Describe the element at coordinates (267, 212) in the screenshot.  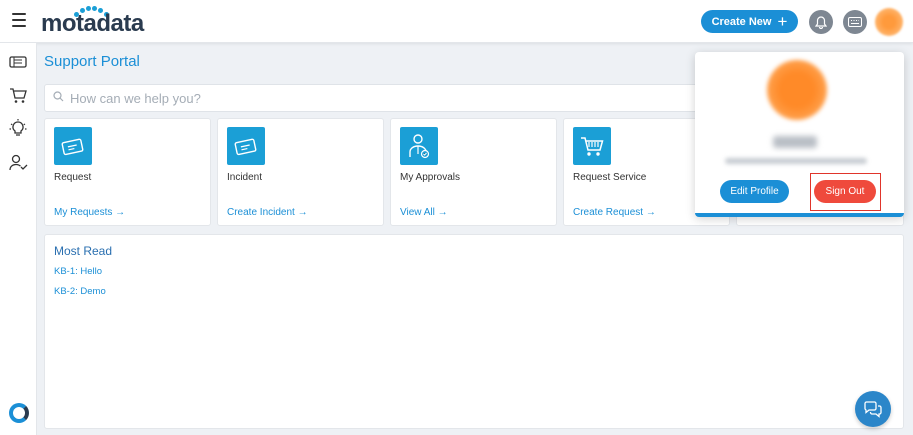
I see `create-incident-link: Create Incident →` at that location.